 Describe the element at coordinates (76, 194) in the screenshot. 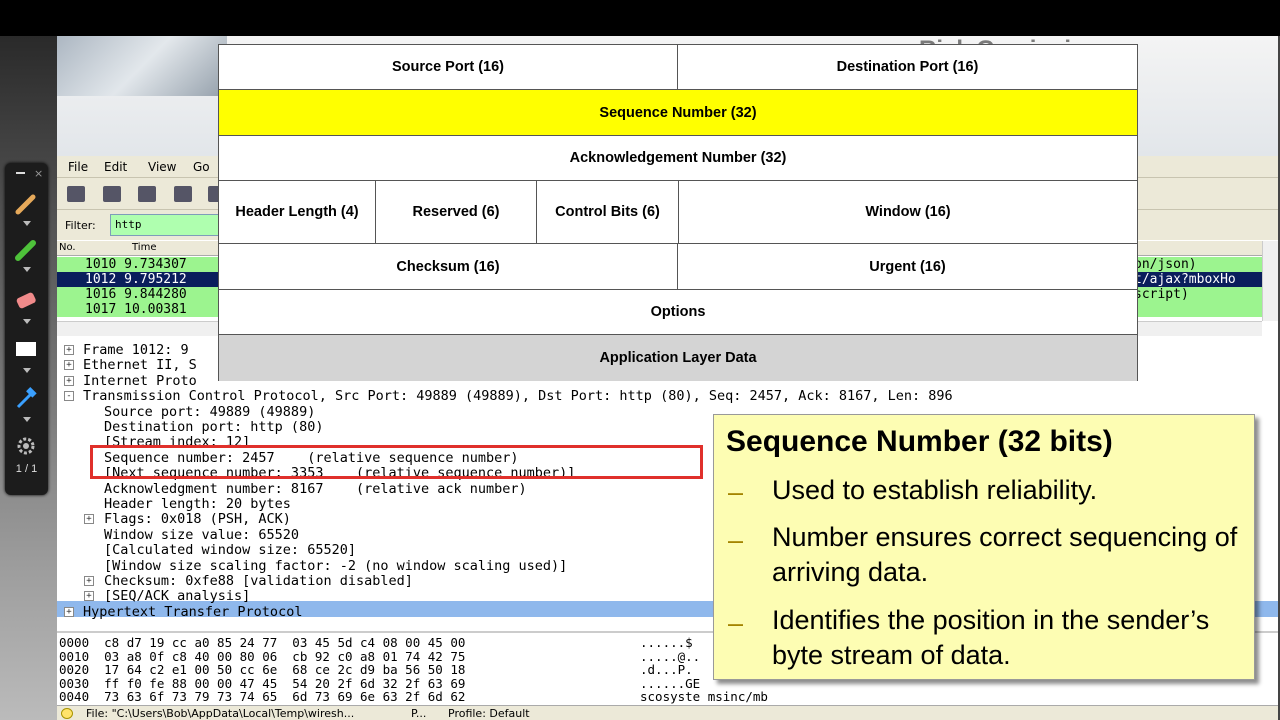

I see `interface-list-icon` at that location.